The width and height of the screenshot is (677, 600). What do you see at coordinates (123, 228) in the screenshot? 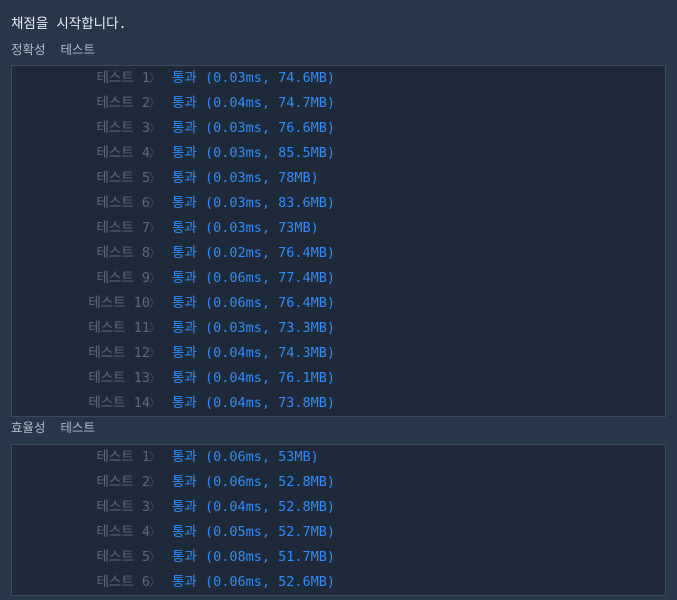
I see `test-label: 테스트 7` at bounding box center [123, 228].